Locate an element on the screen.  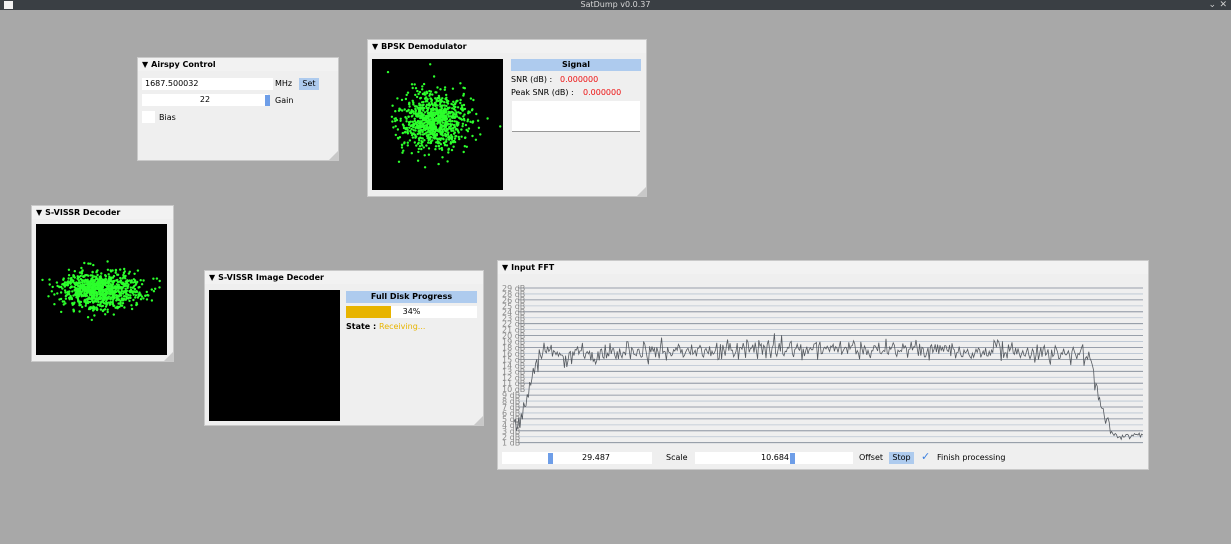
scale-slider: 29.487 is located at coordinates (577, 458).